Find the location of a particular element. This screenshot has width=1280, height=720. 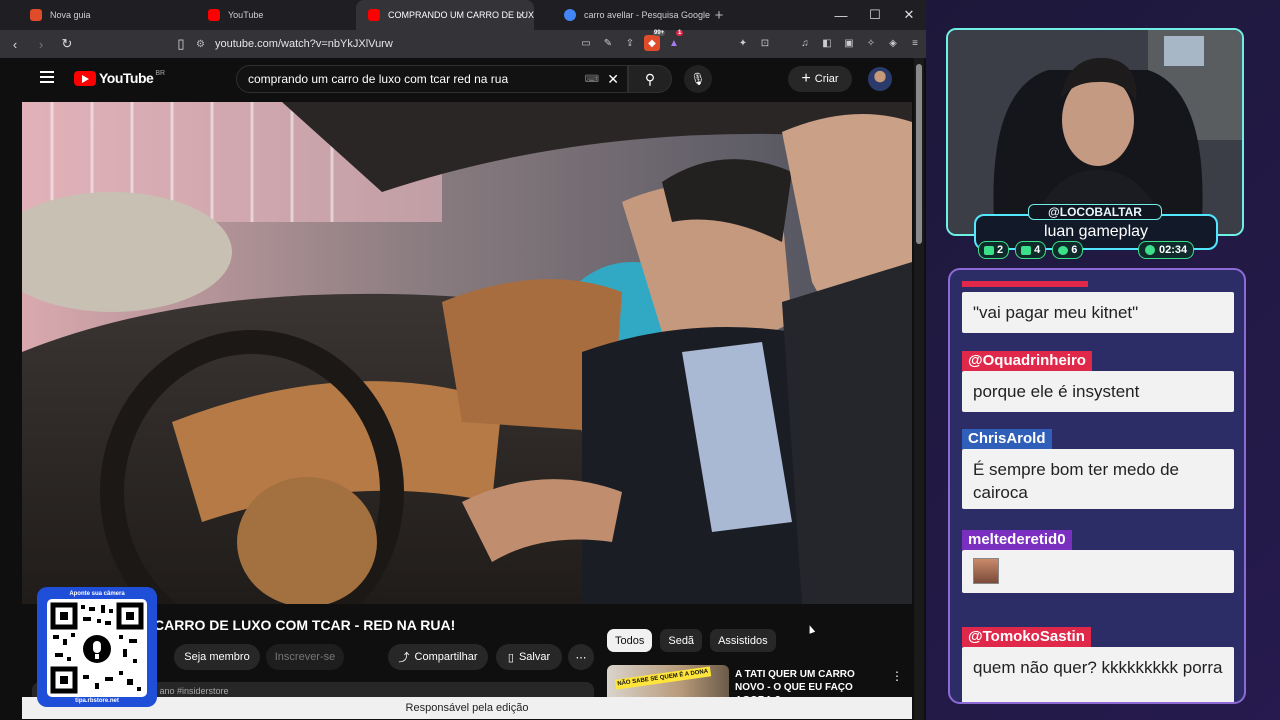

toolbar-icons: ✦ ⊡ ♫ ◧ ▣ ✧ ◈ ≡ is located at coordinates (829, 43).